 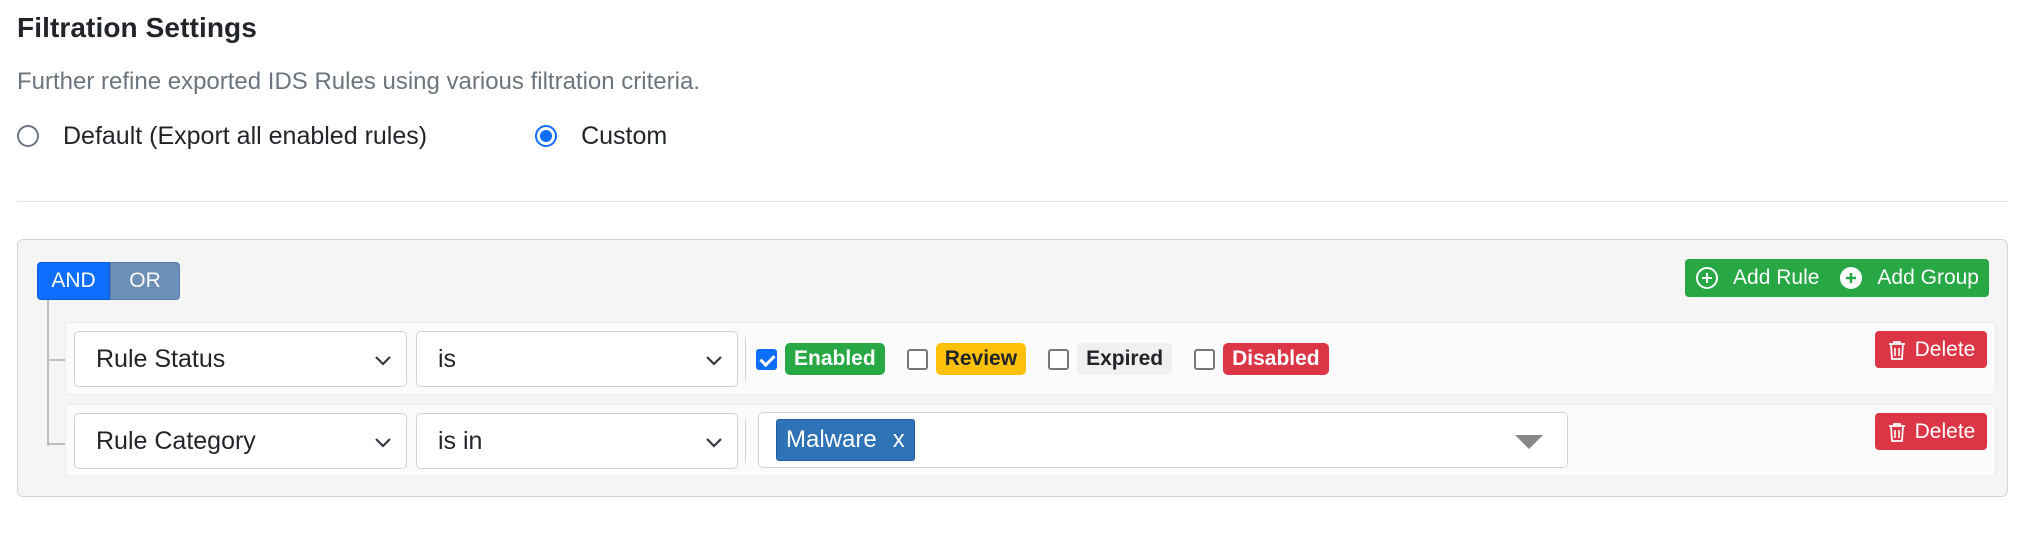 I want to click on field-select: Rule Category, so click(x=240, y=441).